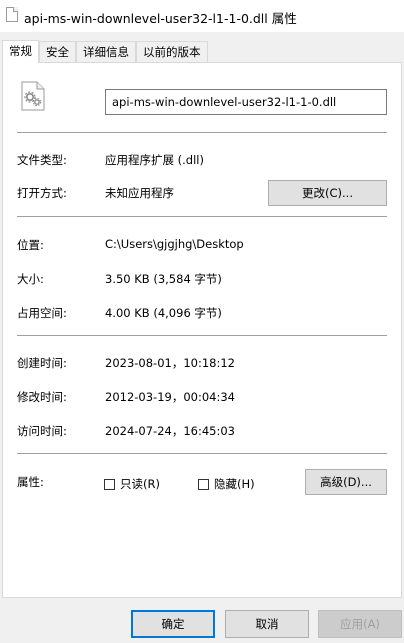 This screenshot has width=404, height=643. What do you see at coordinates (174, 244) in the screenshot?
I see `location-value: C:\Users\gjgjhg\Desktop` at bounding box center [174, 244].